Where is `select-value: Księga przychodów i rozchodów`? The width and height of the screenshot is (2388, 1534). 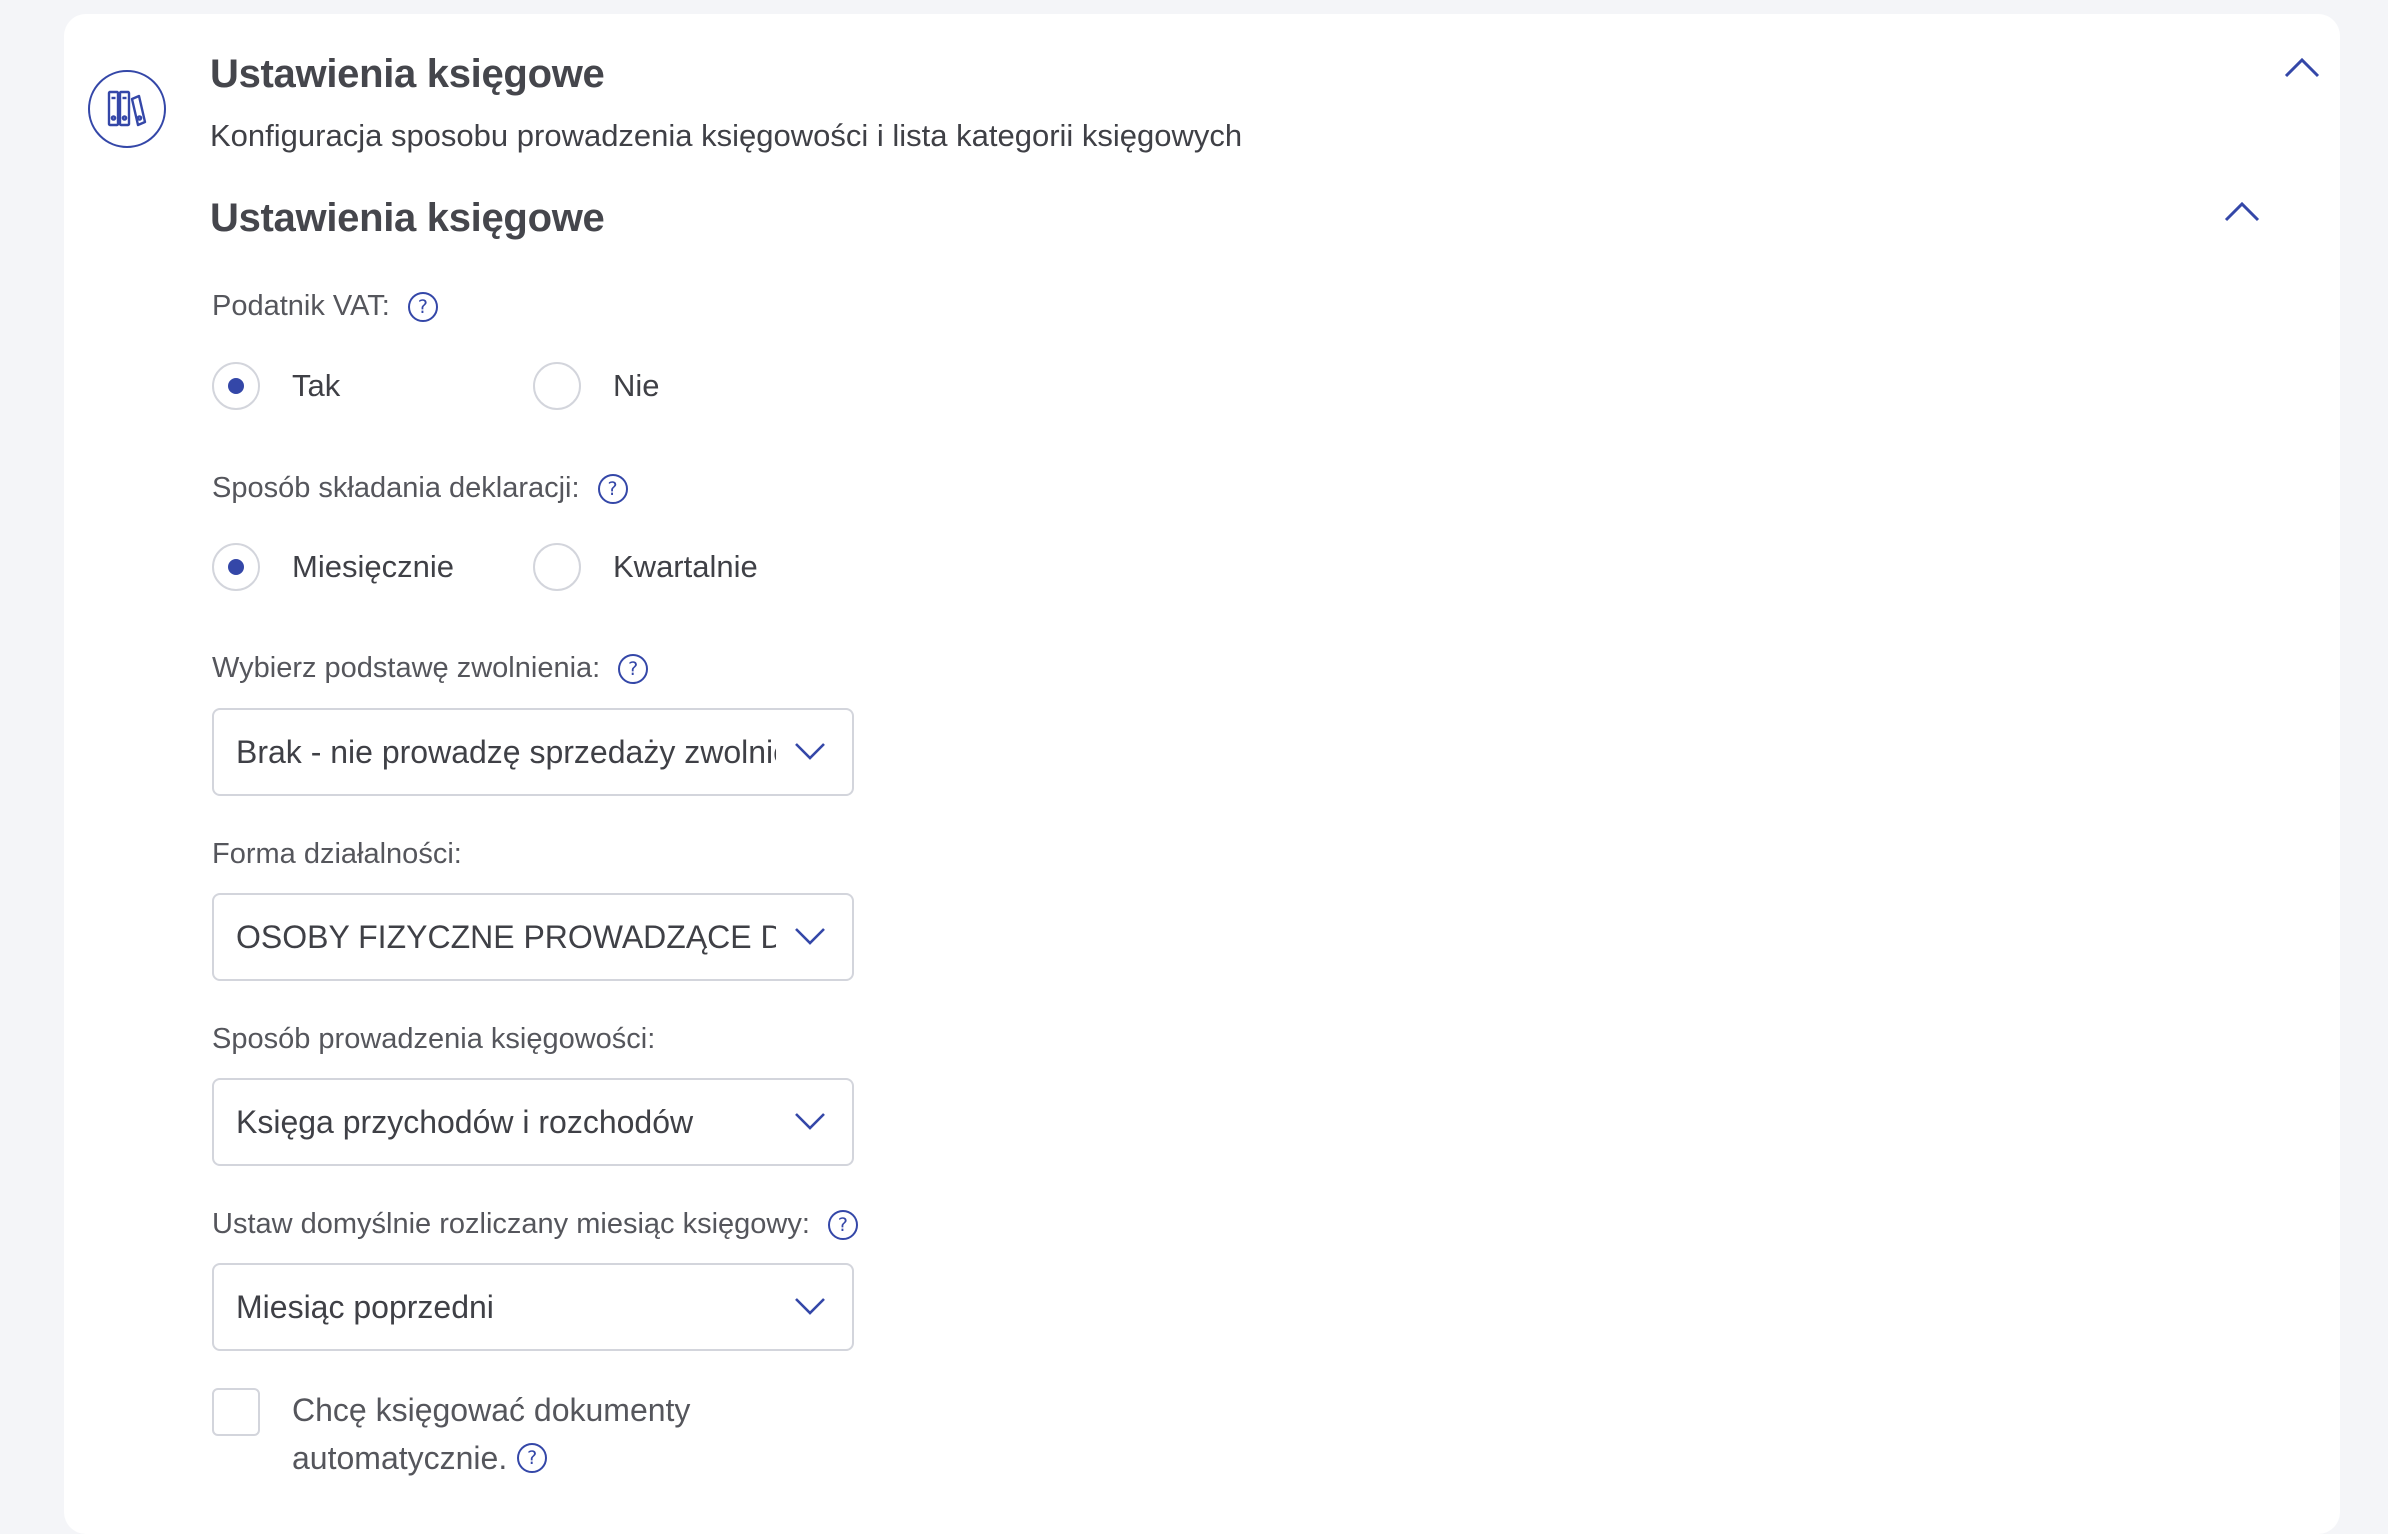 select-value: Księga przychodów i rozchodów is located at coordinates (465, 1122).